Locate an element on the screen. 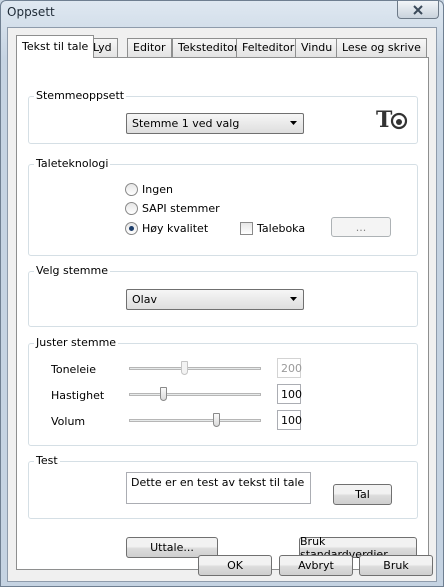 The width and height of the screenshot is (444, 587). speak-button: Tal is located at coordinates (362, 494).